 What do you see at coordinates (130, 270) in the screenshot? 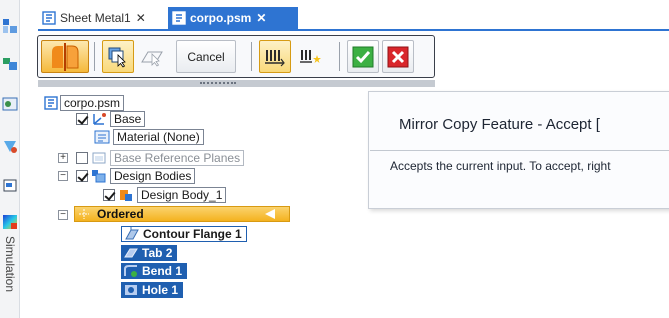
I see `bend-feature-icon` at bounding box center [130, 270].